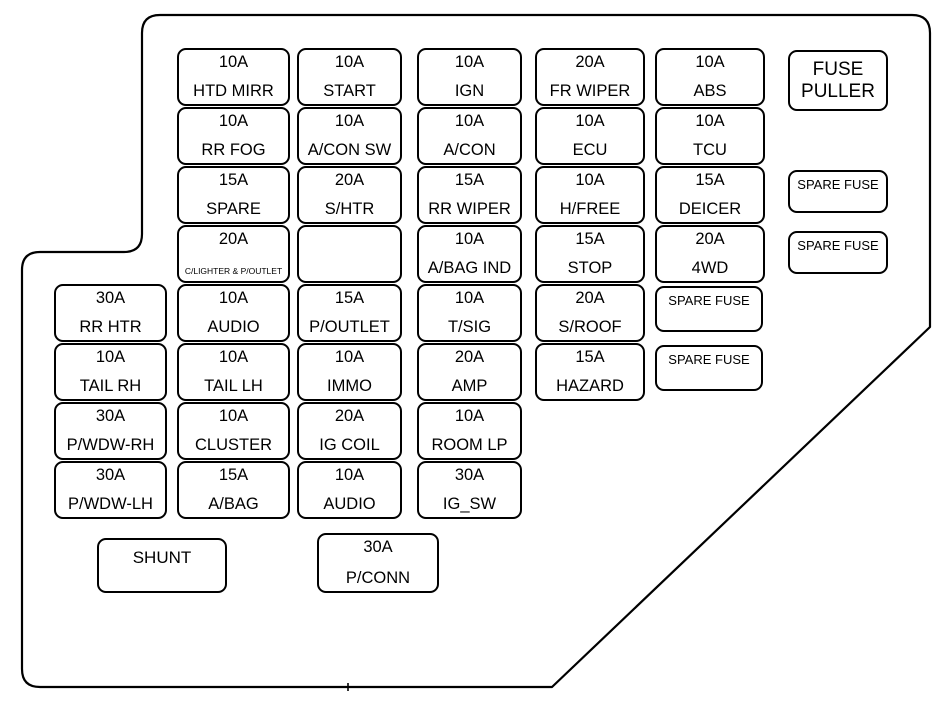 Image resolution: width=942 pixels, height=708 pixels. I want to click on fuse-slot: 10A TAIL LH, so click(233, 372).